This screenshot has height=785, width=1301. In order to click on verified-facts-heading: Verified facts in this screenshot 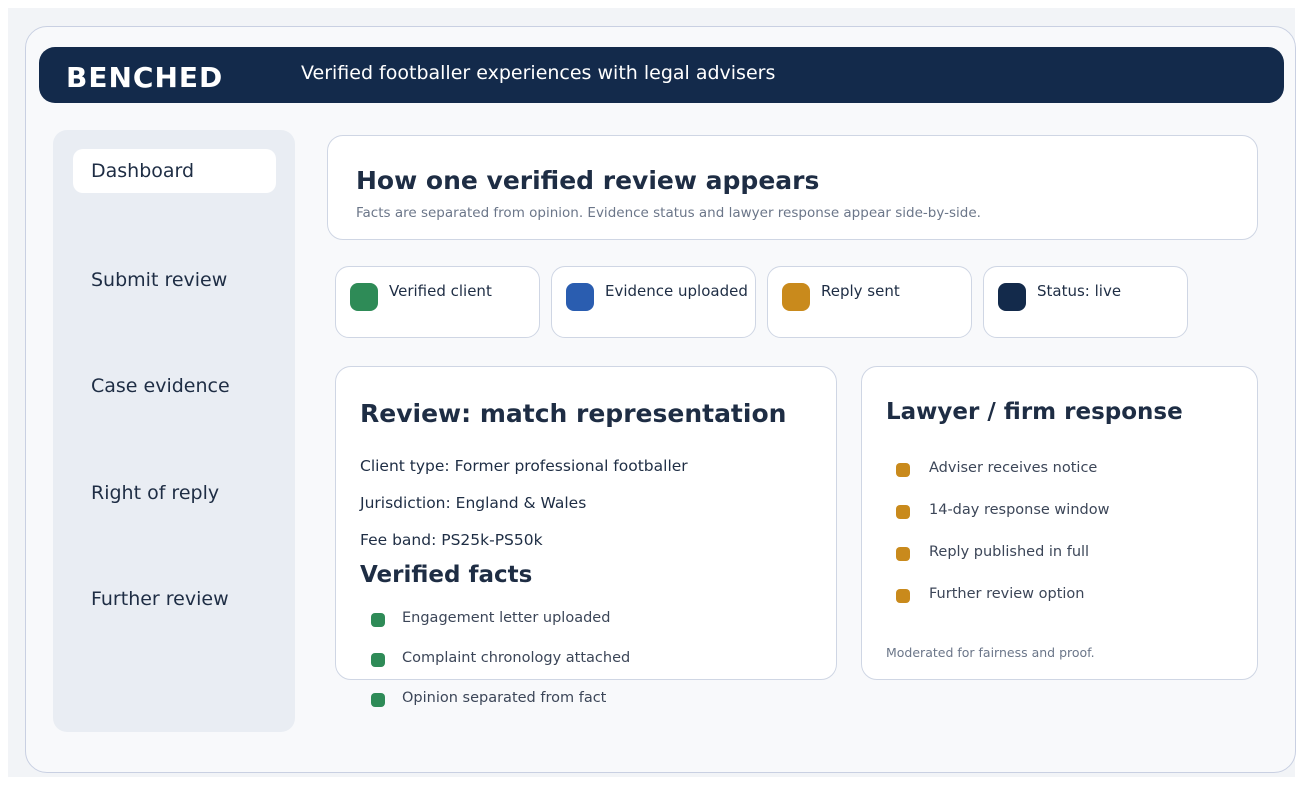, I will do `click(446, 575)`.